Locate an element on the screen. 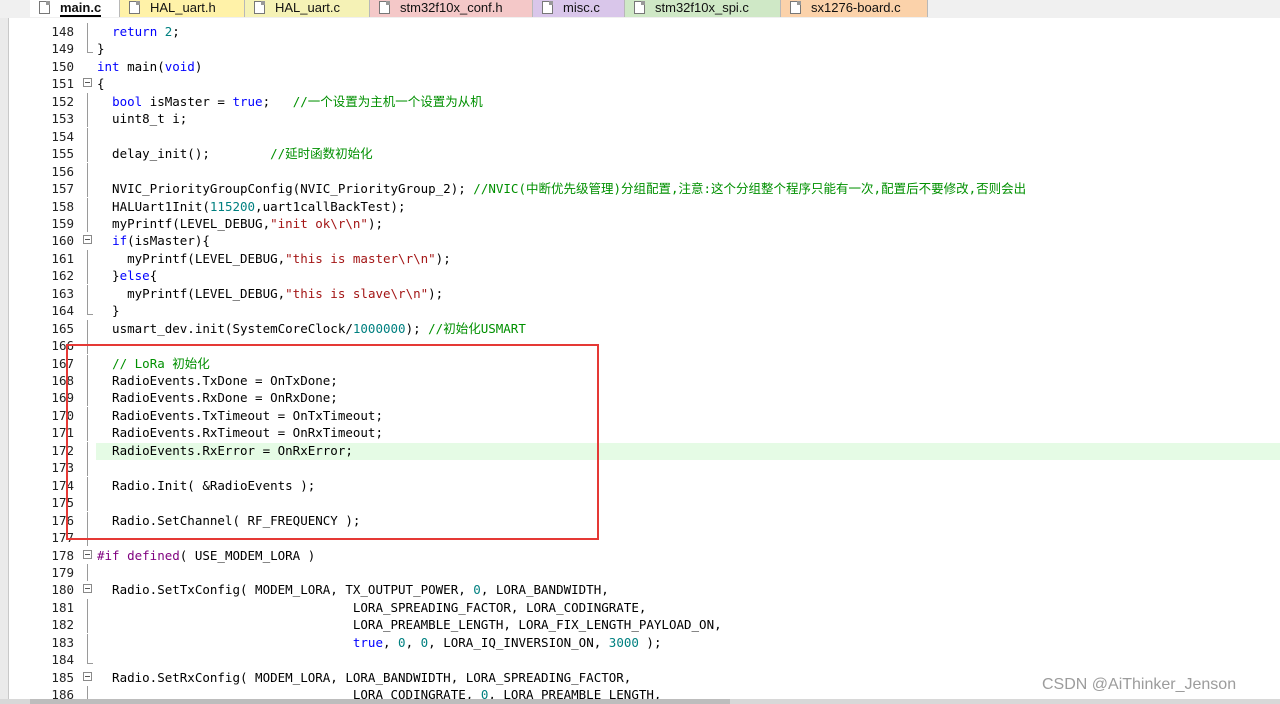 This screenshot has height=704, width=1280. tab-stm32f10x-spi-c: stm32f10x_spi.c is located at coordinates (703, 8).